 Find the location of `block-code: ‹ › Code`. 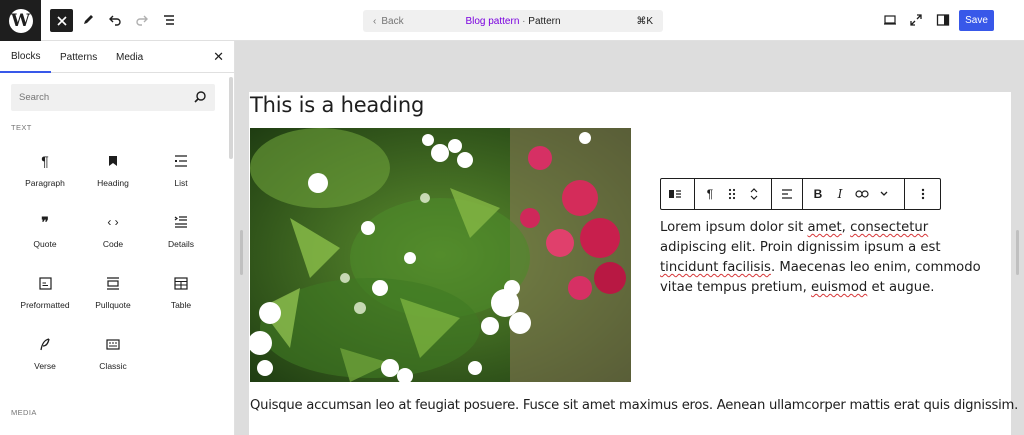

block-code: ‹ › Code is located at coordinates (113, 238).